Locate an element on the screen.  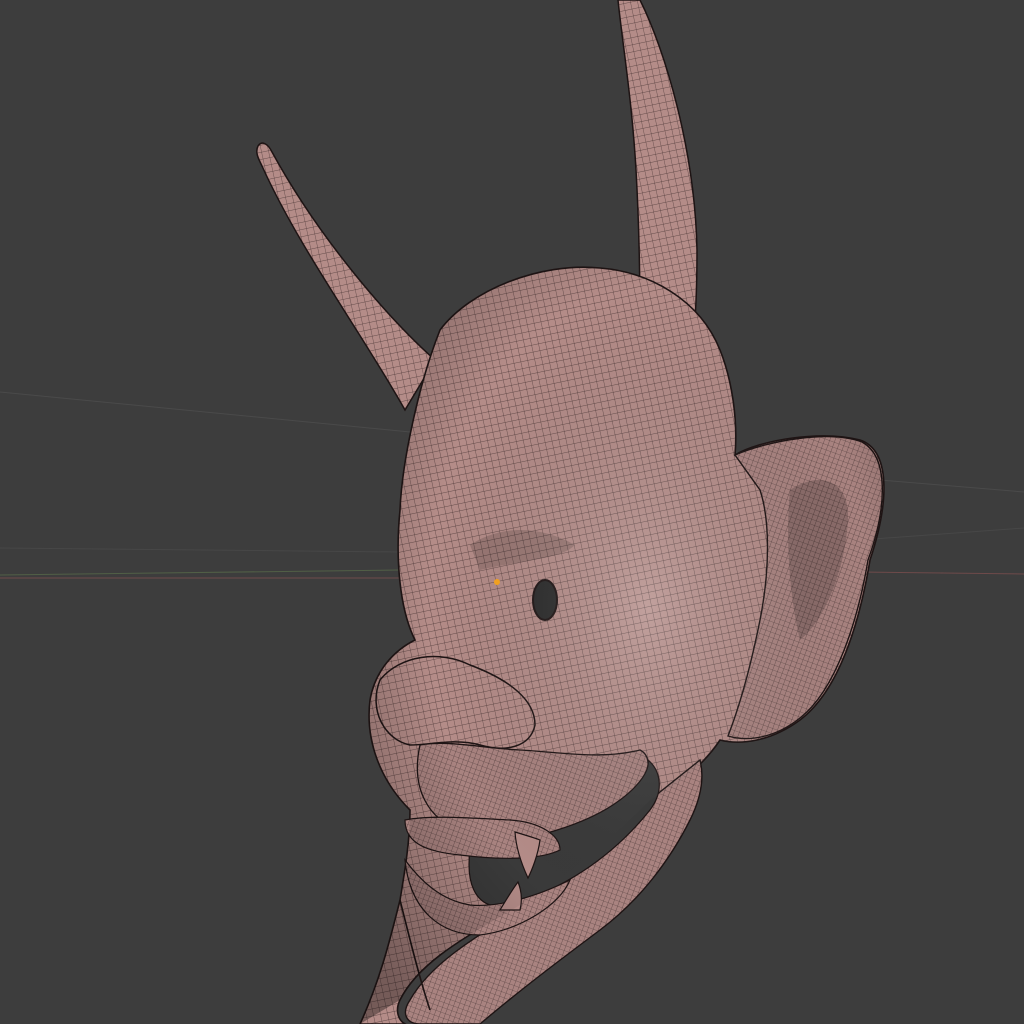
eye-socket is located at coordinates (545, 600).